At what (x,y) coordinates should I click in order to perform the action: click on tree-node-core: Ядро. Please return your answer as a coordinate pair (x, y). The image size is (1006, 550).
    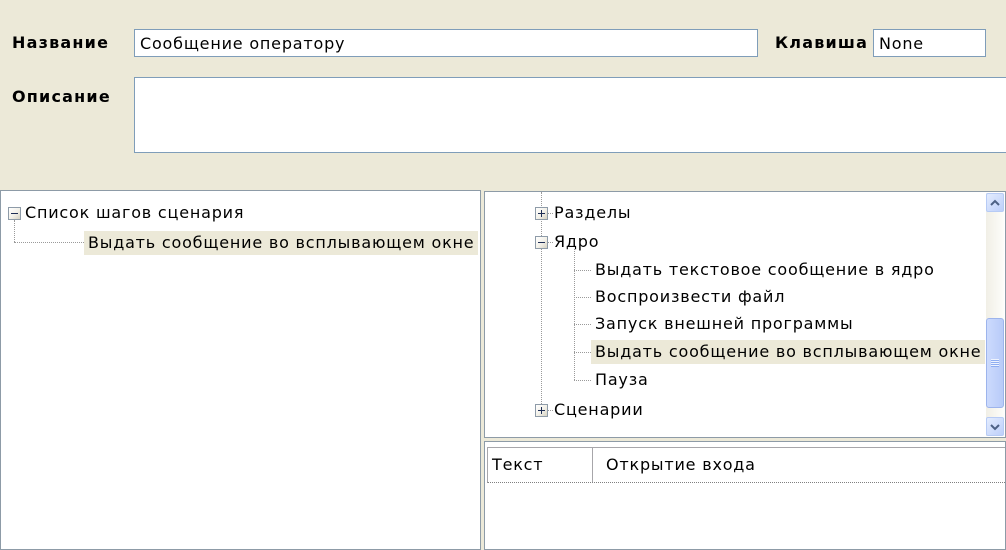
    Looking at the image, I should click on (576, 242).